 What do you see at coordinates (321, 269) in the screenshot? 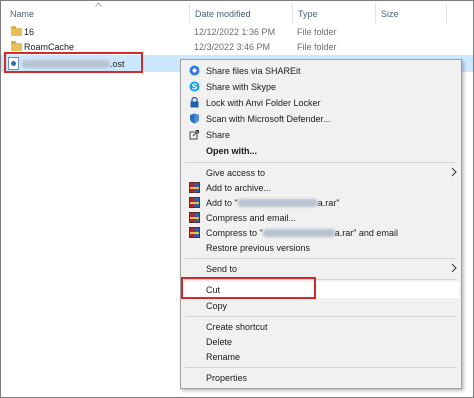
I see `menu-item-send-to: Send to` at bounding box center [321, 269].